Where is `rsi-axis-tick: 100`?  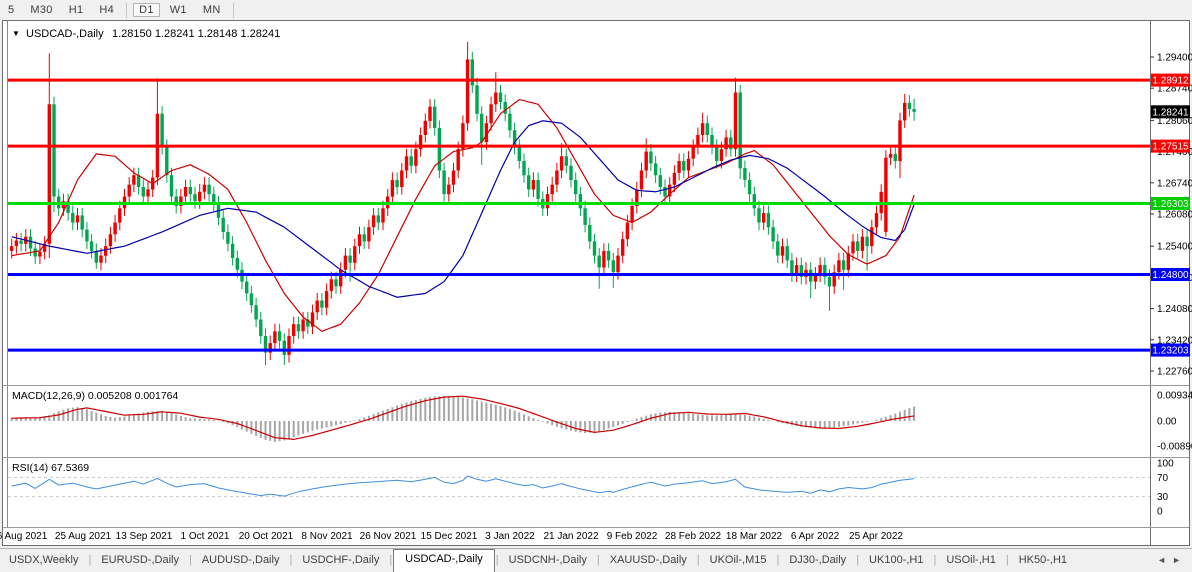
rsi-axis-tick: 100 is located at coordinates (1165, 464).